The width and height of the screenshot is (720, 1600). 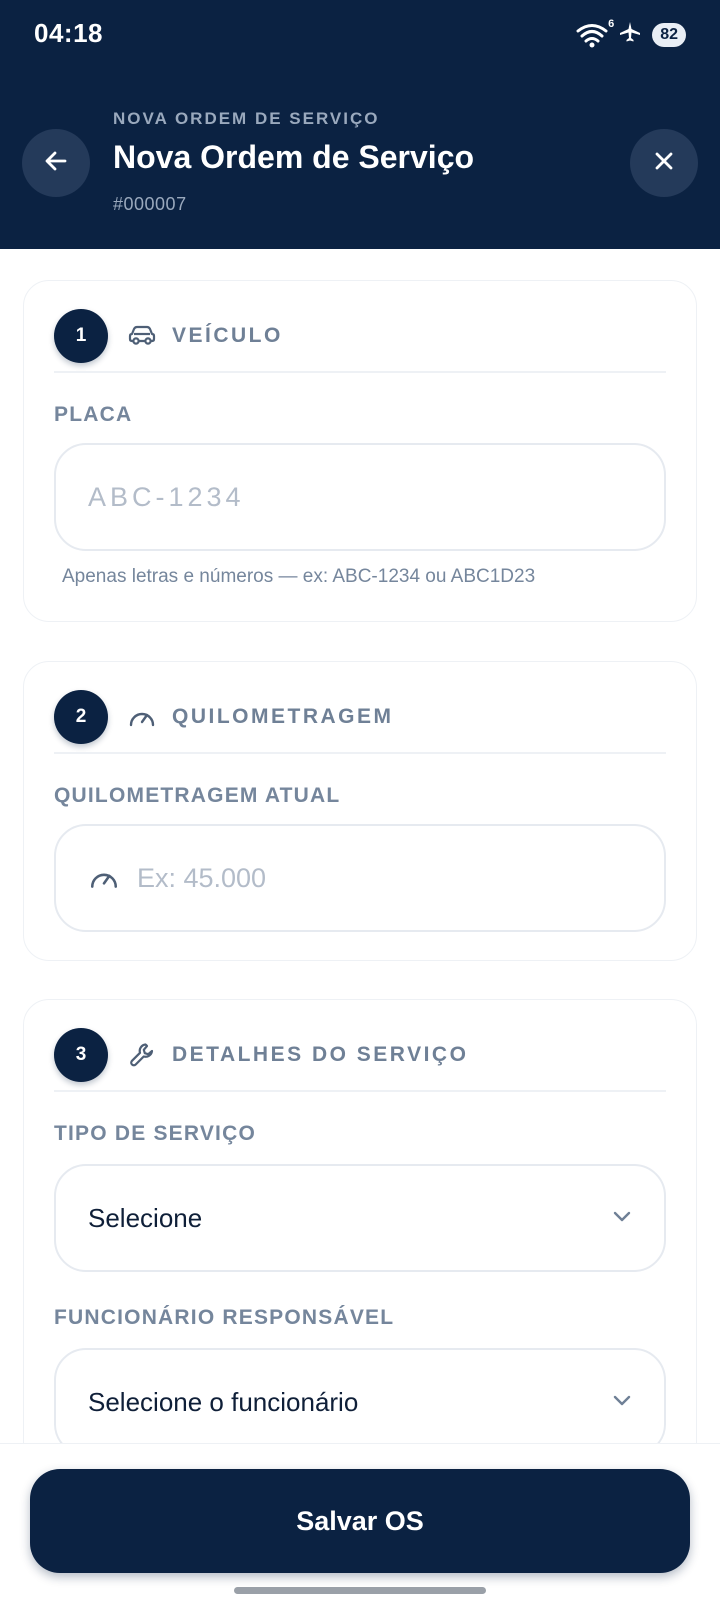 I want to click on header-eyebrow: NOVA ORDEM DE SERVIÇO, so click(x=246, y=118).